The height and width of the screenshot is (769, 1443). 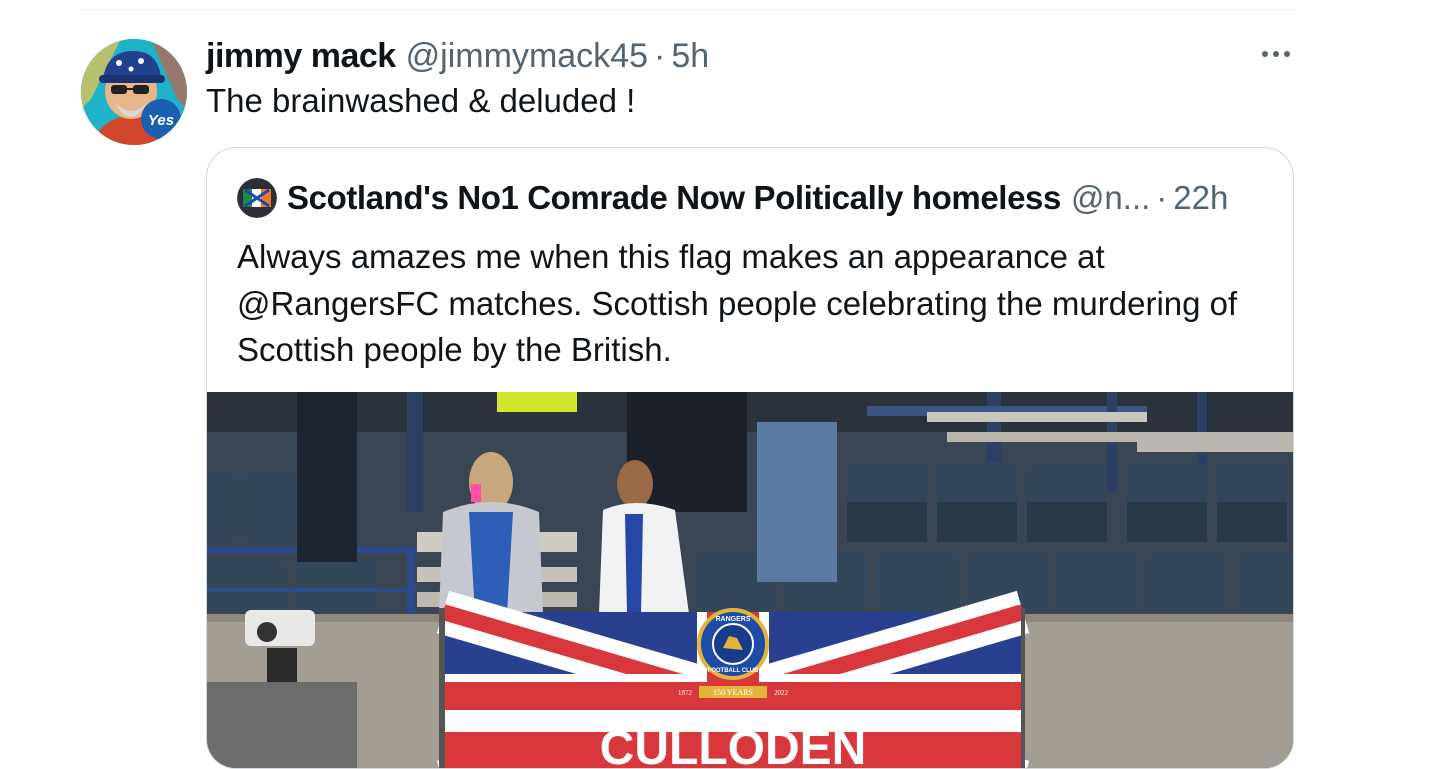 I want to click on ellipsis-icon, so click(x=1276, y=54).